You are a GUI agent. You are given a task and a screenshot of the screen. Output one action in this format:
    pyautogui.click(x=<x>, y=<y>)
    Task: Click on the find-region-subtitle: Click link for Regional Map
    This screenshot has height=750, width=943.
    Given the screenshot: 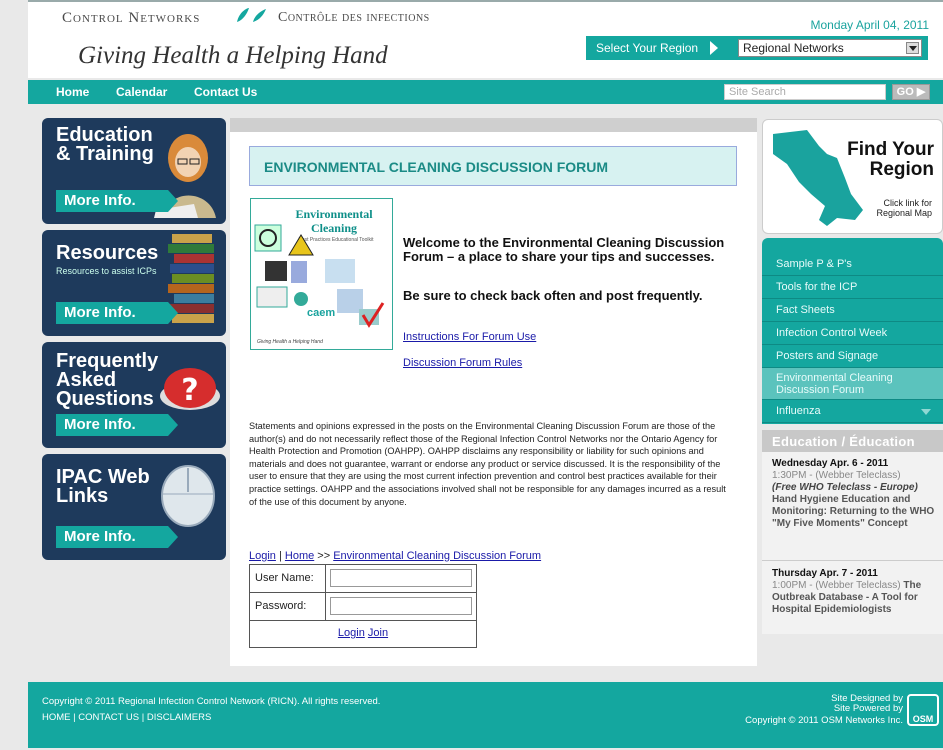 What is the action you would take?
    pyautogui.click(x=904, y=208)
    